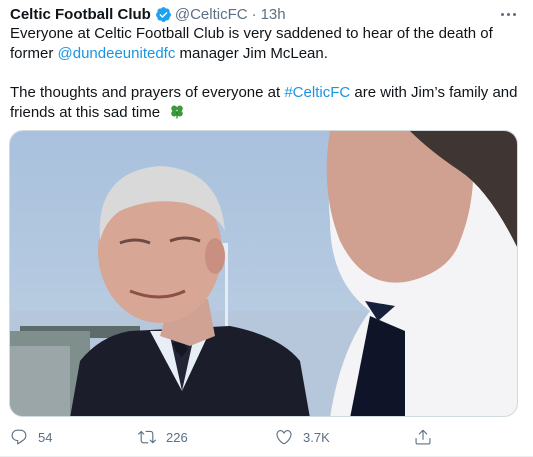 This screenshot has width=533, height=457. I want to click on author-handle: @CelticFC, so click(211, 14).